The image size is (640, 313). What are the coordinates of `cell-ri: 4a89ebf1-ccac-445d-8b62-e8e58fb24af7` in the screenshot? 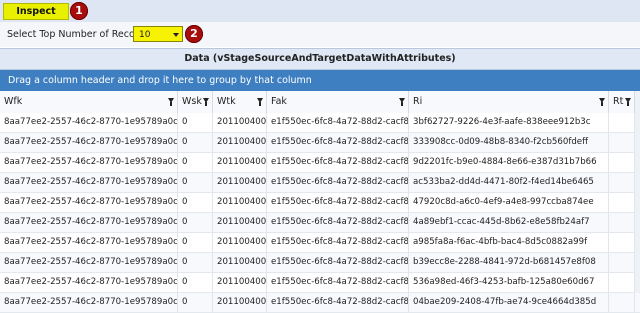 It's located at (509, 222).